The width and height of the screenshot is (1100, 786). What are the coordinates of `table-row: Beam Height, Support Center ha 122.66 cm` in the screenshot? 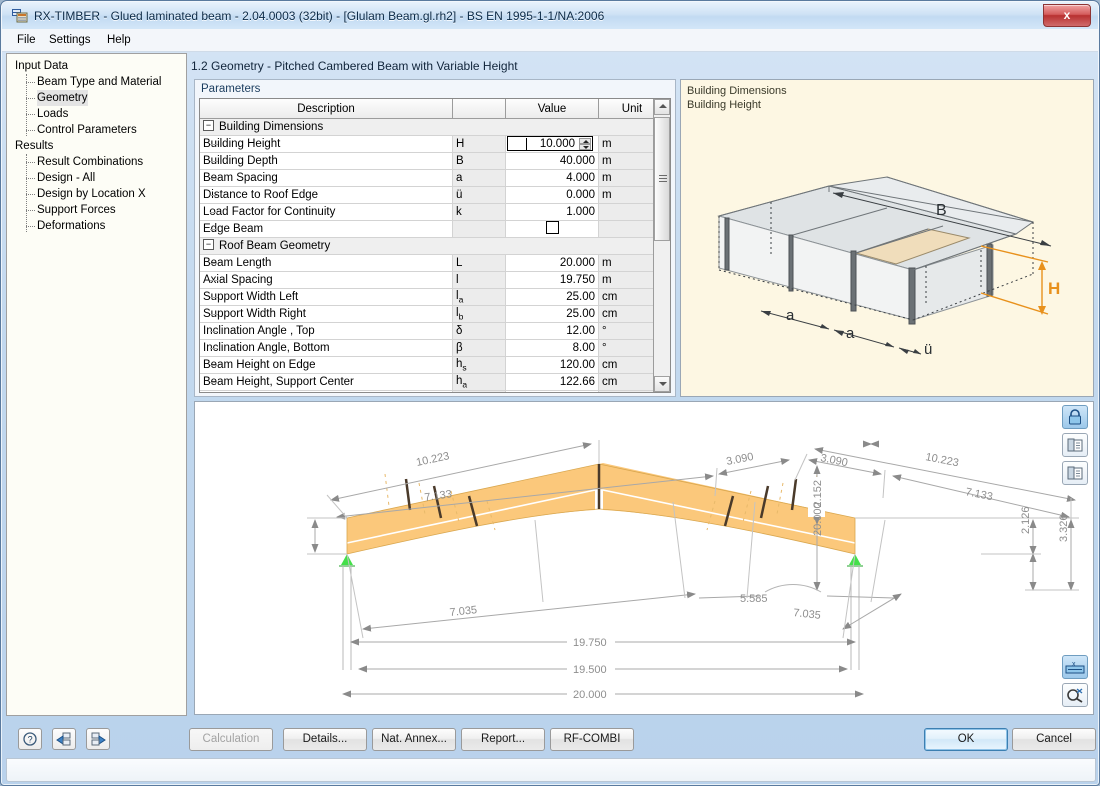 It's located at (433, 382).